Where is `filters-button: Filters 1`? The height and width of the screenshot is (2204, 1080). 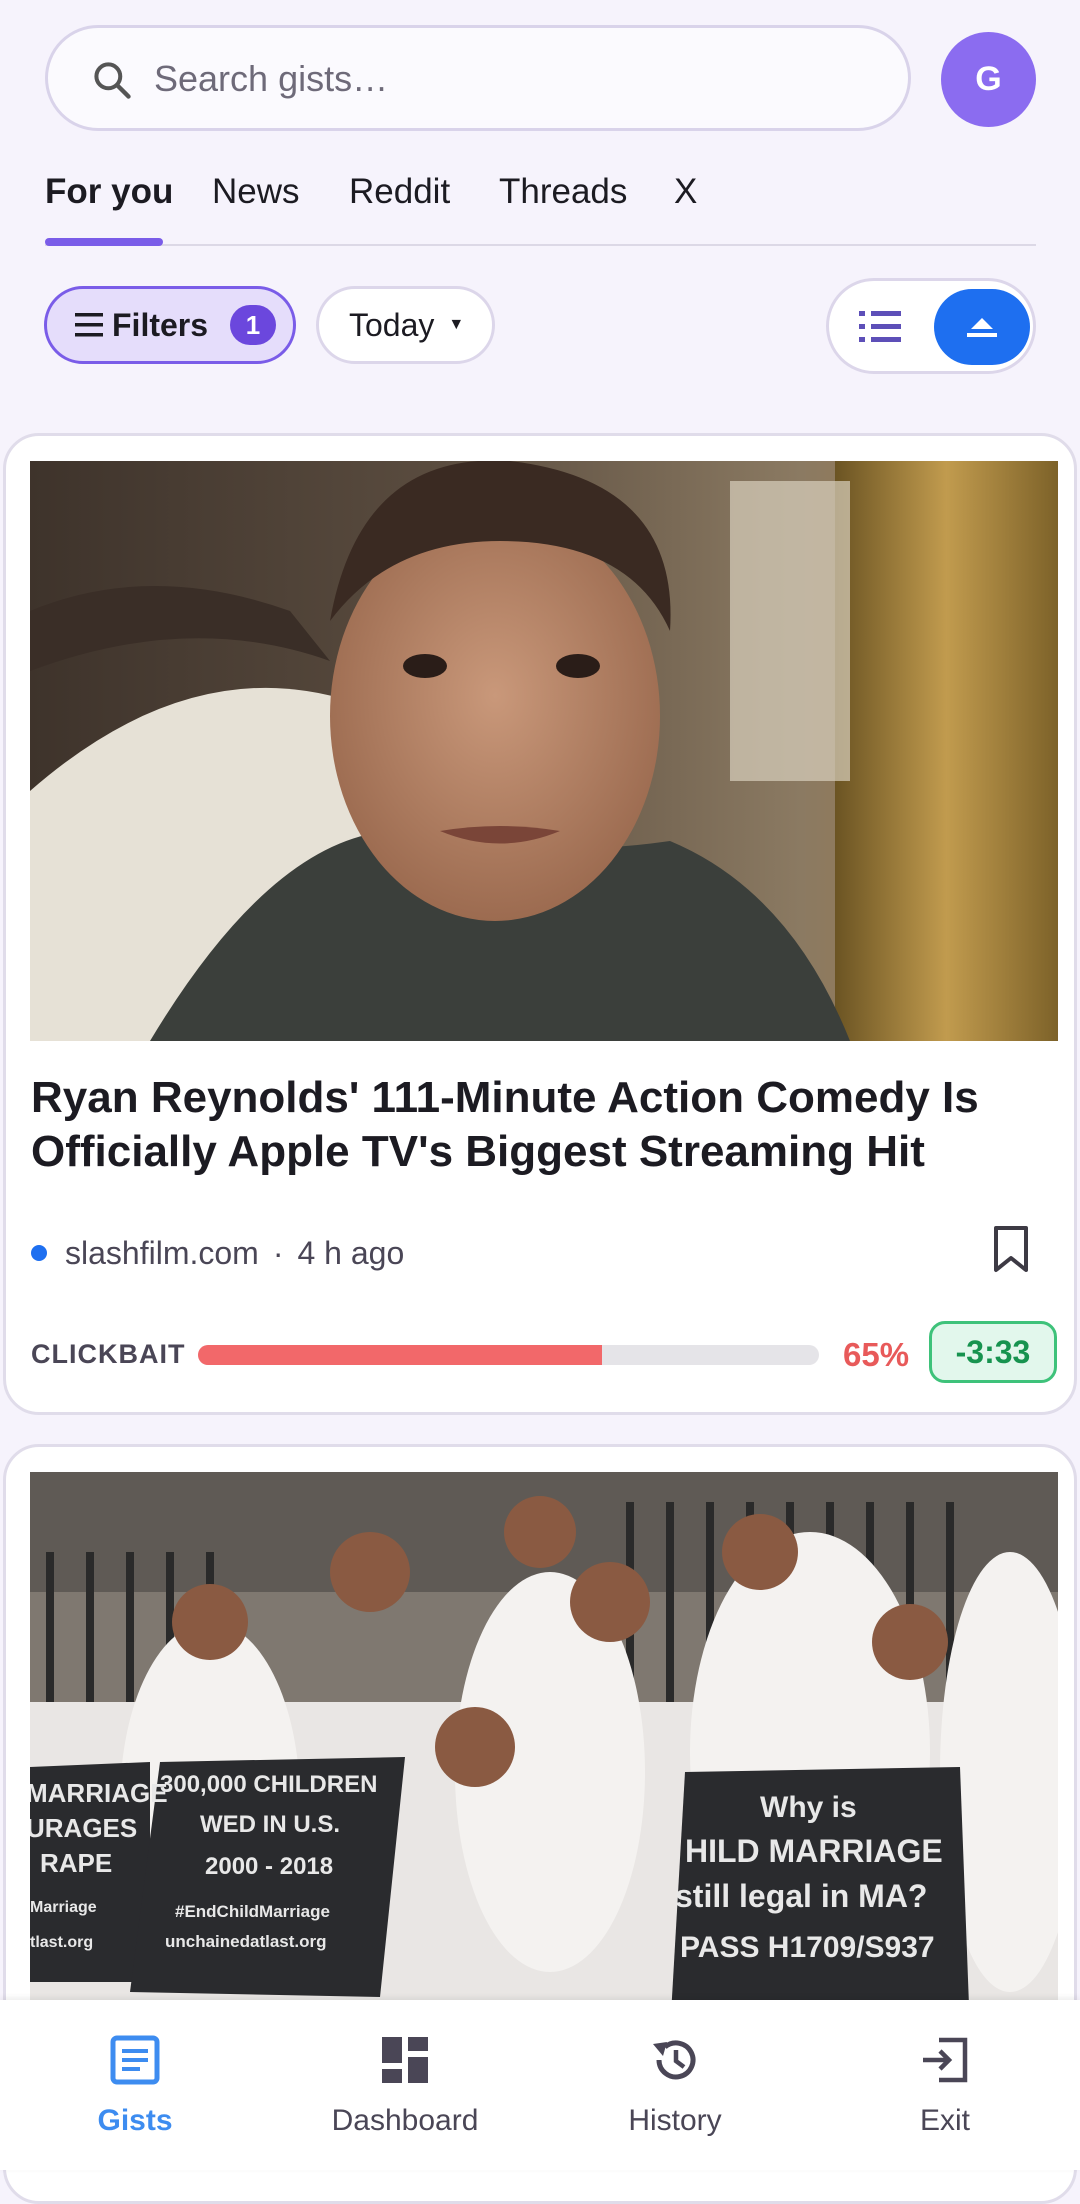 filters-button: Filters 1 is located at coordinates (170, 325).